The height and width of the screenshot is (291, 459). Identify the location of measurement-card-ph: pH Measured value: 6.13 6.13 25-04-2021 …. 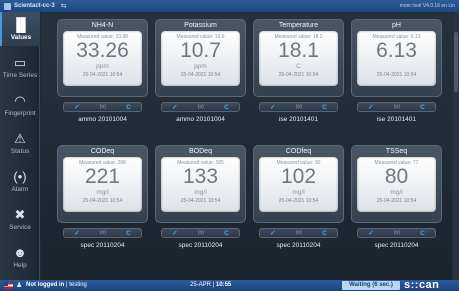
(396, 77).